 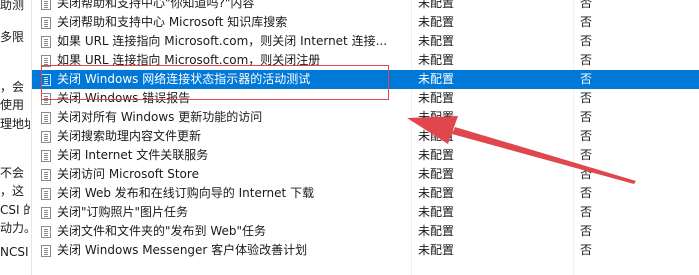 I want to click on policy-name: 关闭访问 Microsoft Store, so click(x=128, y=174).